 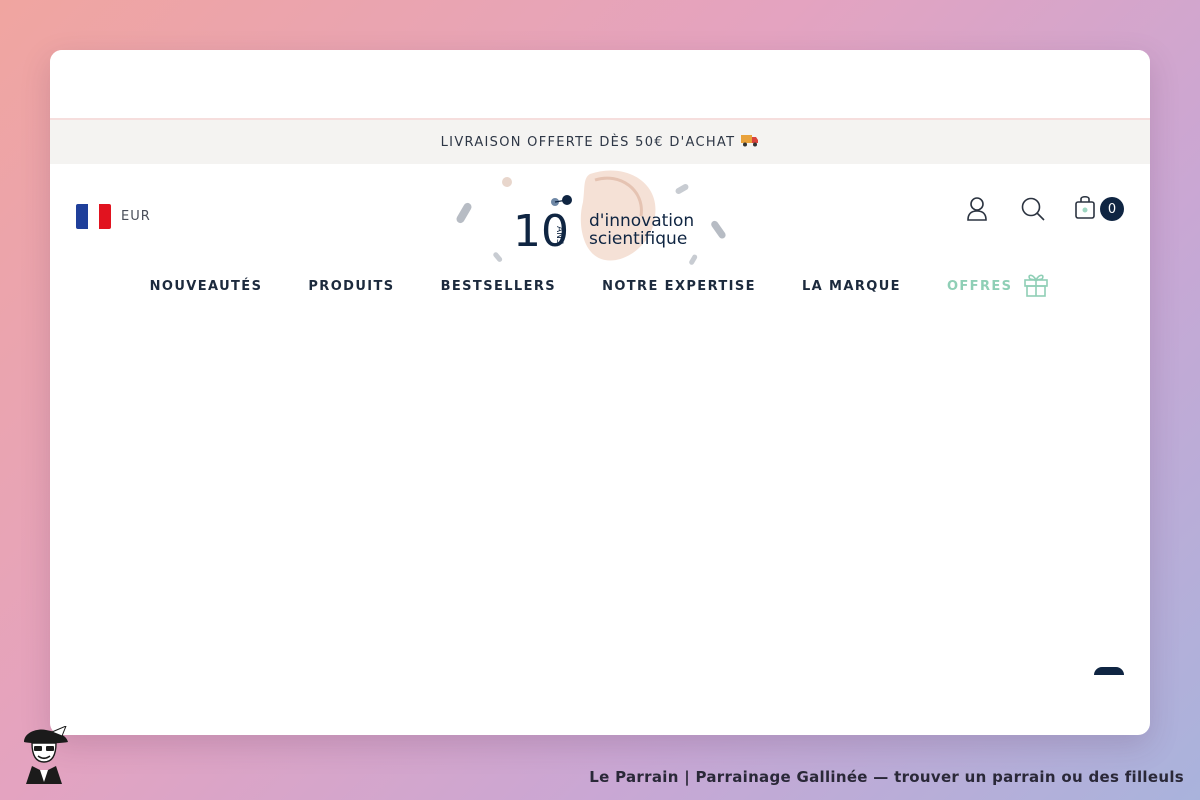 I want to click on nav-label: LA MARQUE, so click(x=851, y=286).